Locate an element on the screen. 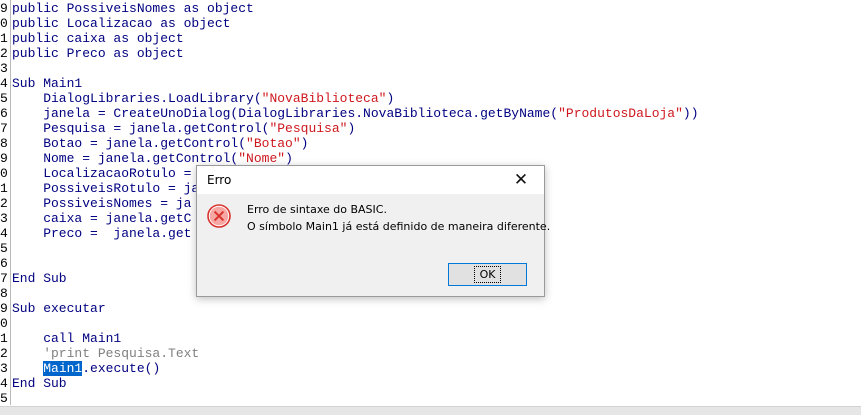  code-token: PossiveisRotulo = ja is located at coordinates (106, 188).